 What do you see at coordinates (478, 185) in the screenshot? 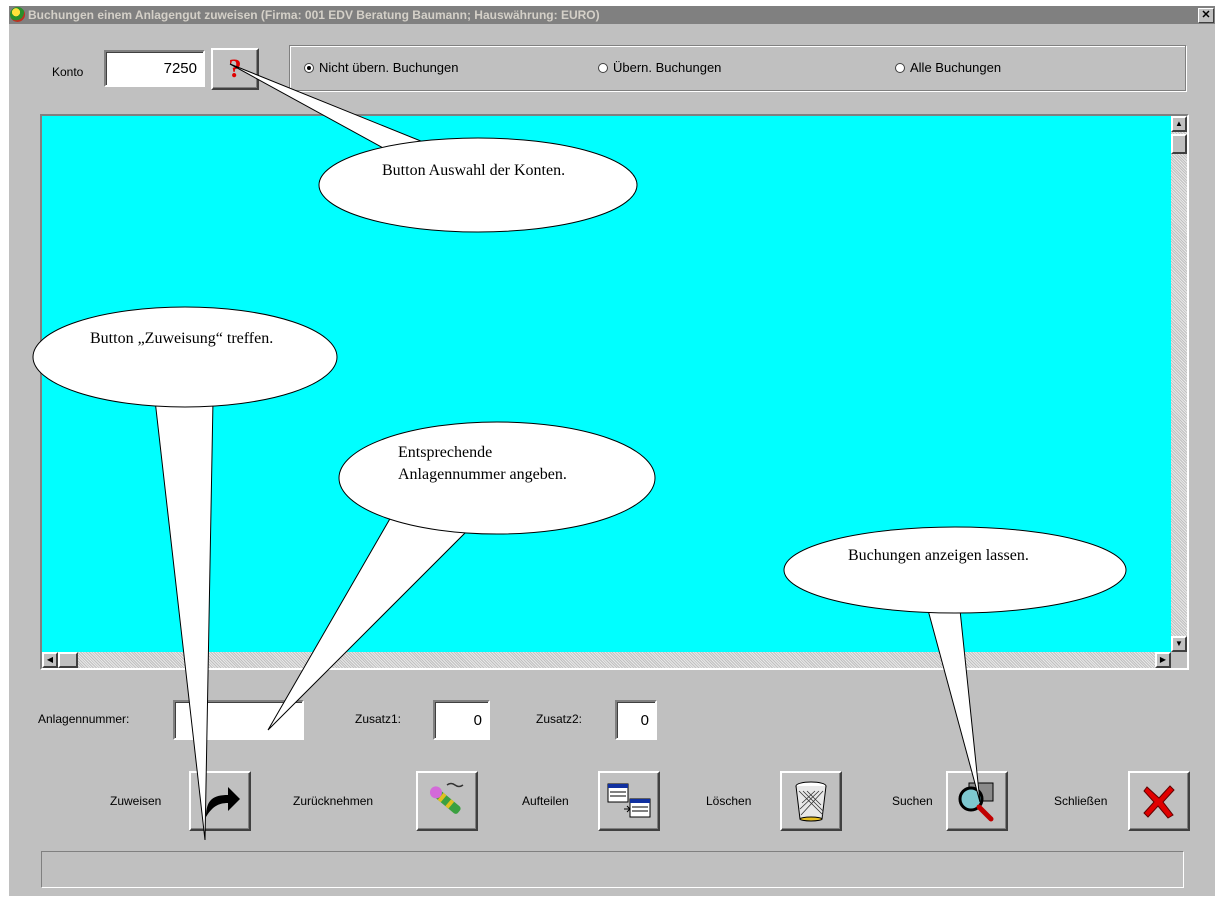
I see `callout-bubble-konten` at bounding box center [478, 185].